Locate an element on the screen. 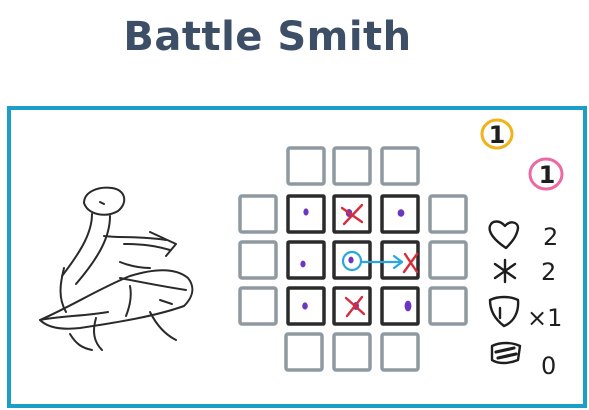  inner-cells is located at coordinates (353, 260).